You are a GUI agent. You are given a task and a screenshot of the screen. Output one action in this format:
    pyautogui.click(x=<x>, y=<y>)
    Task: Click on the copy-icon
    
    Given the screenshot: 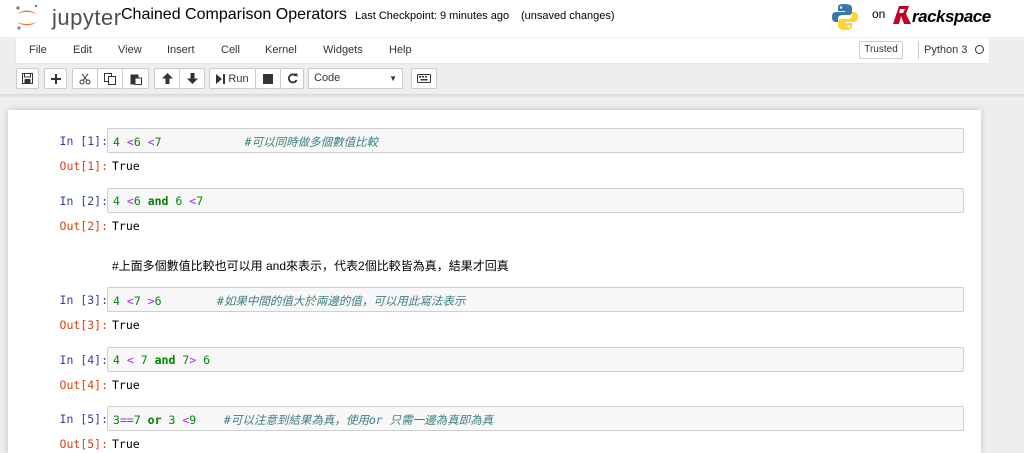 What is the action you would take?
    pyautogui.click(x=110, y=78)
    